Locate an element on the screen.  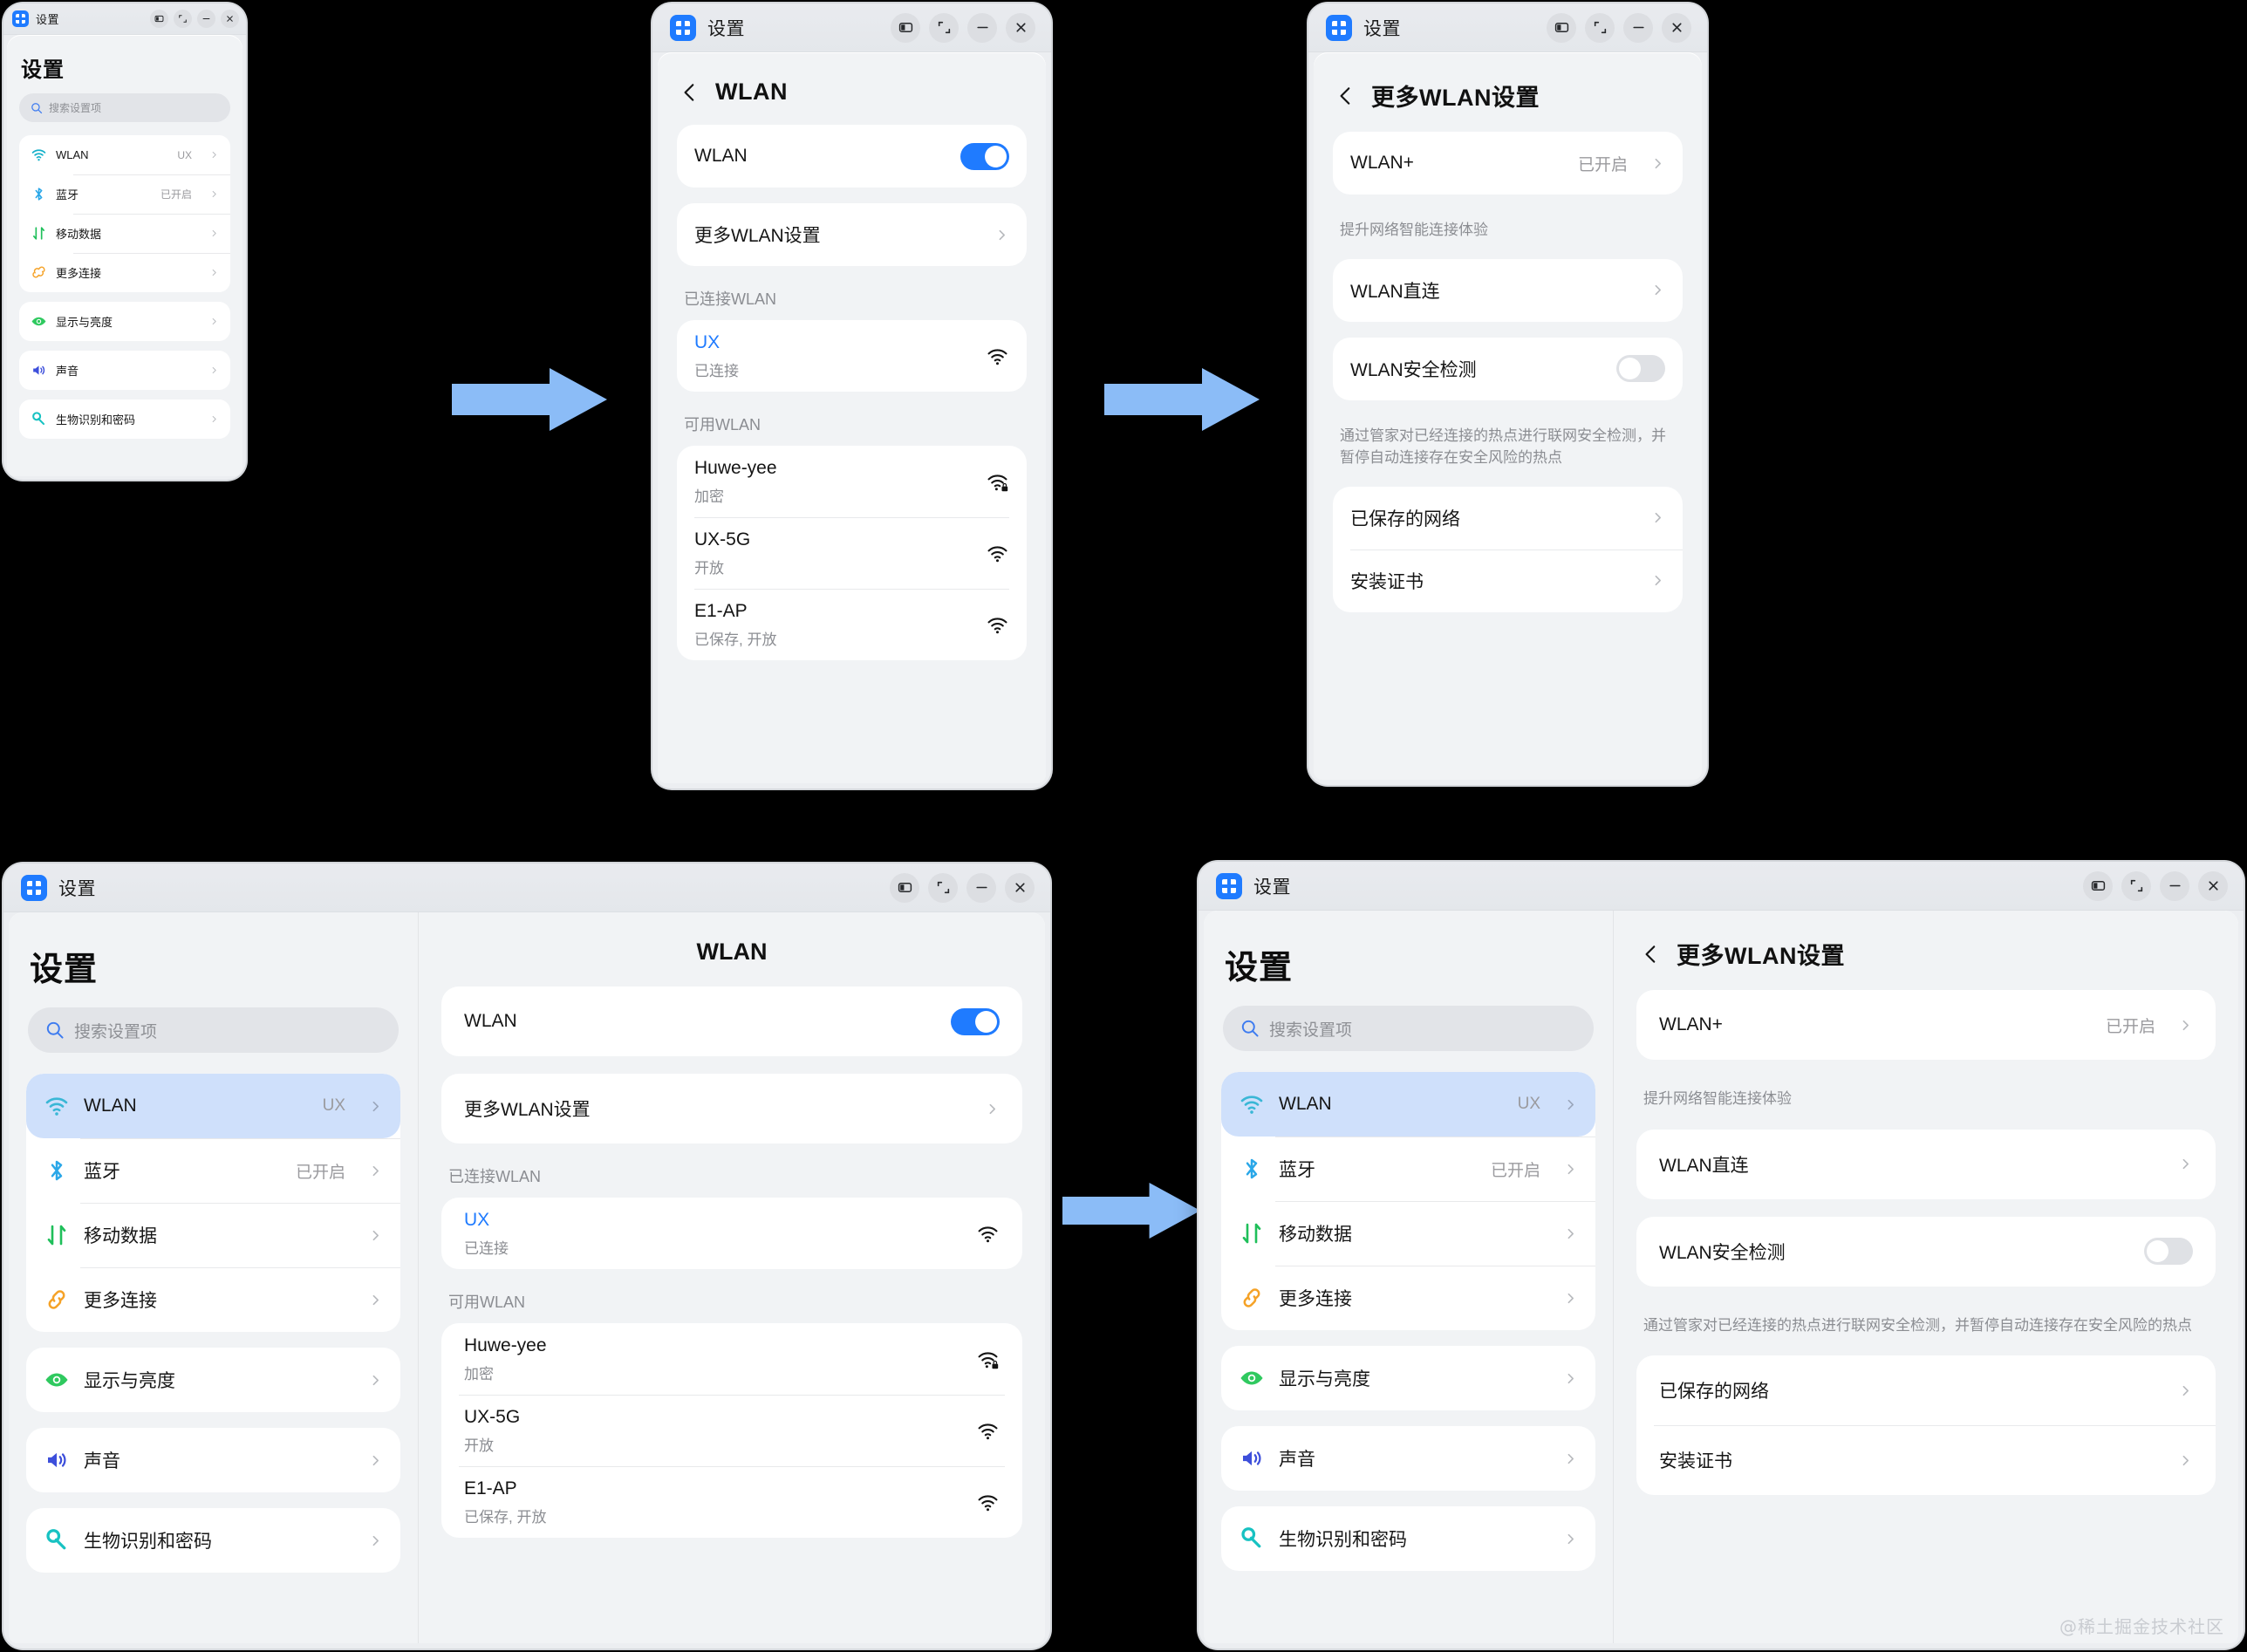
connected-wlan-group-label: 已连接WLAN is located at coordinates (730, 299).